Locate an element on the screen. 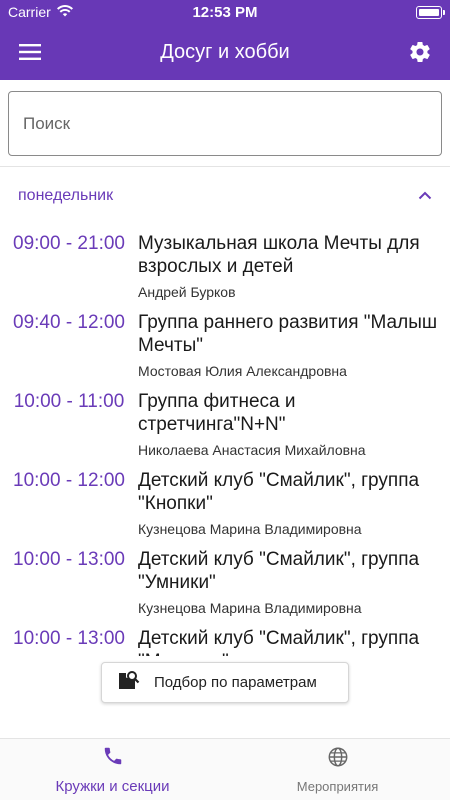 This screenshot has height=800, width=450. search-input is located at coordinates (225, 123).